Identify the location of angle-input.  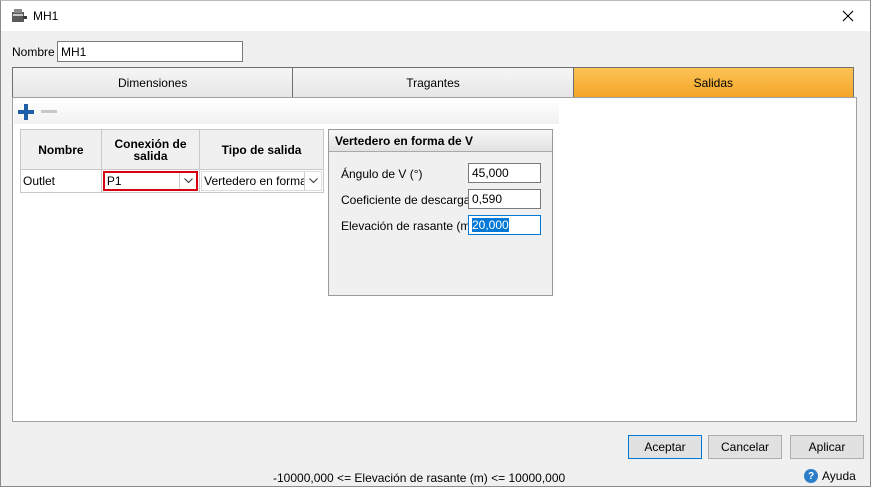
(504, 173).